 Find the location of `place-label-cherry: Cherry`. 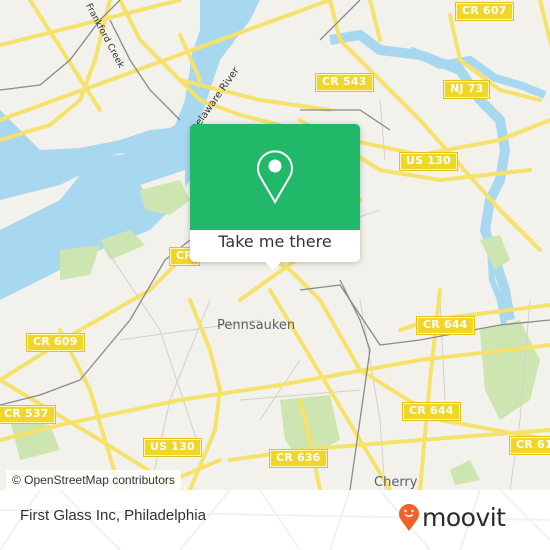

place-label-cherry: Cherry is located at coordinates (396, 482).